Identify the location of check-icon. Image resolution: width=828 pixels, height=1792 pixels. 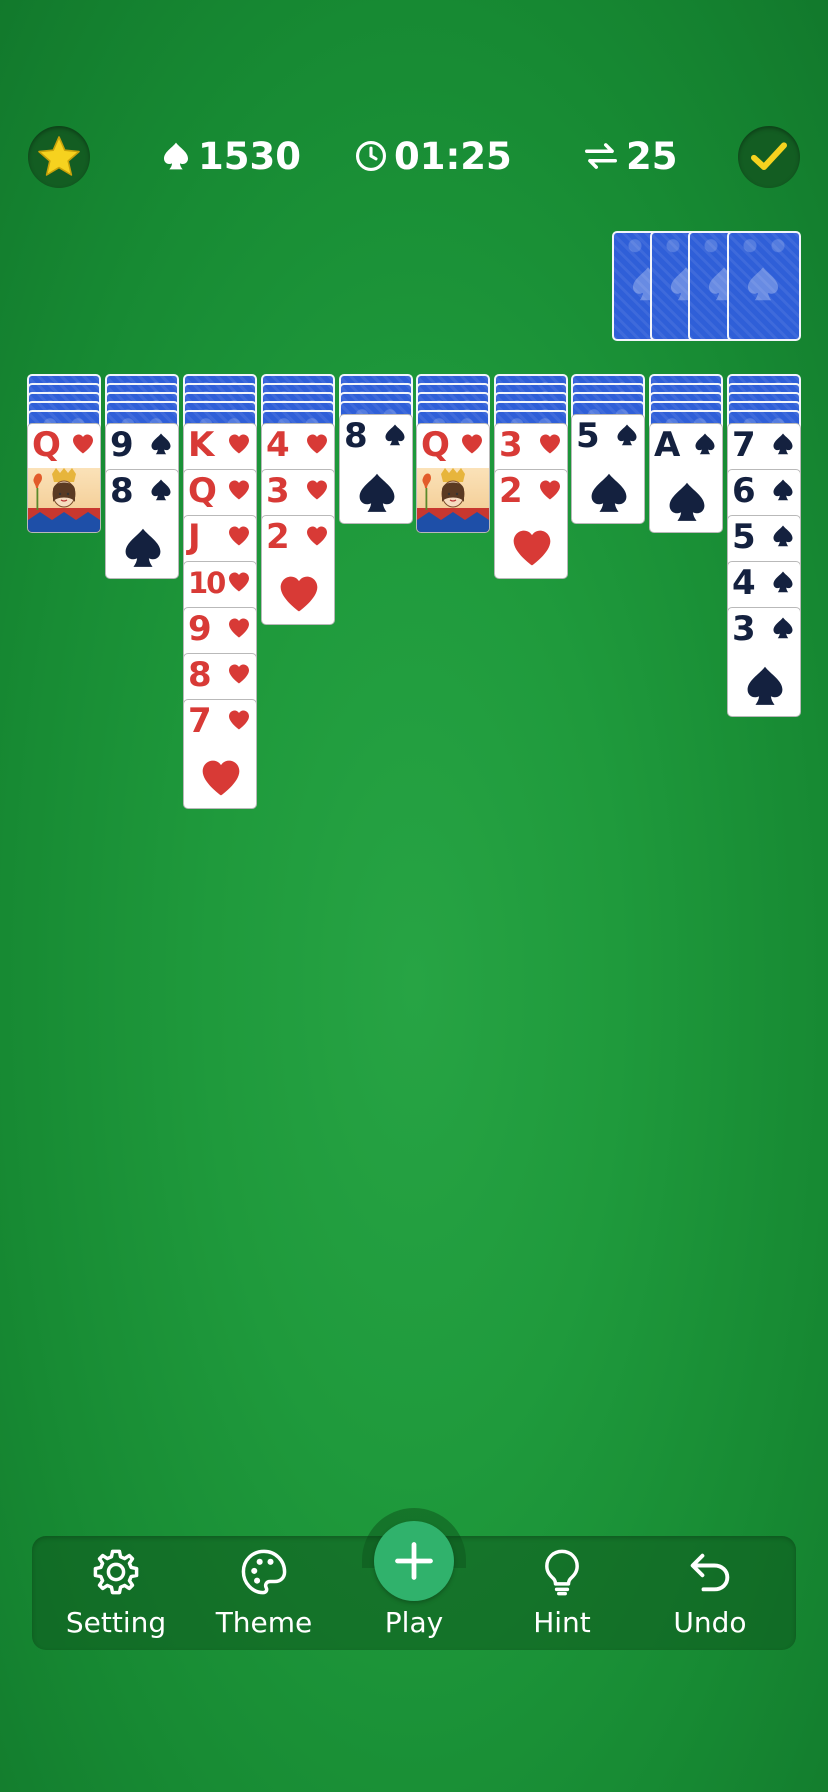
(769, 156).